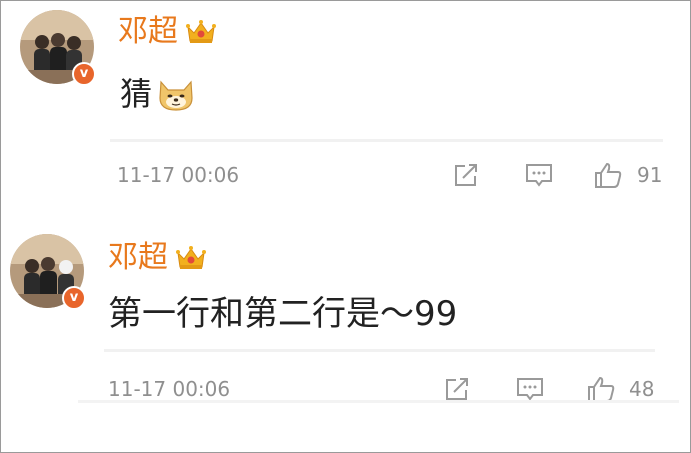 This screenshot has width=691, height=453. I want to click on like-count: 91, so click(650, 175).